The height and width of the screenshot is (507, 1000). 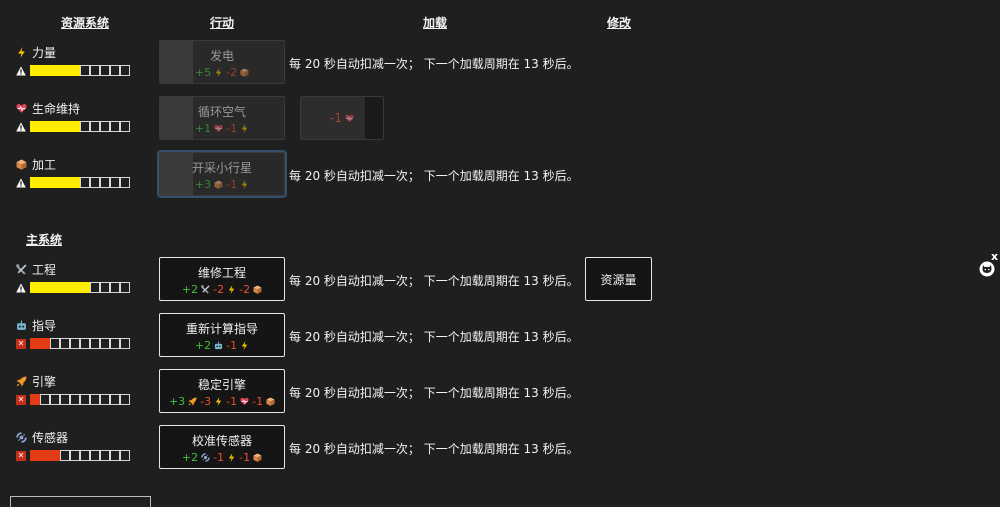 I want to click on action-label: 发电, so click(x=221, y=56).